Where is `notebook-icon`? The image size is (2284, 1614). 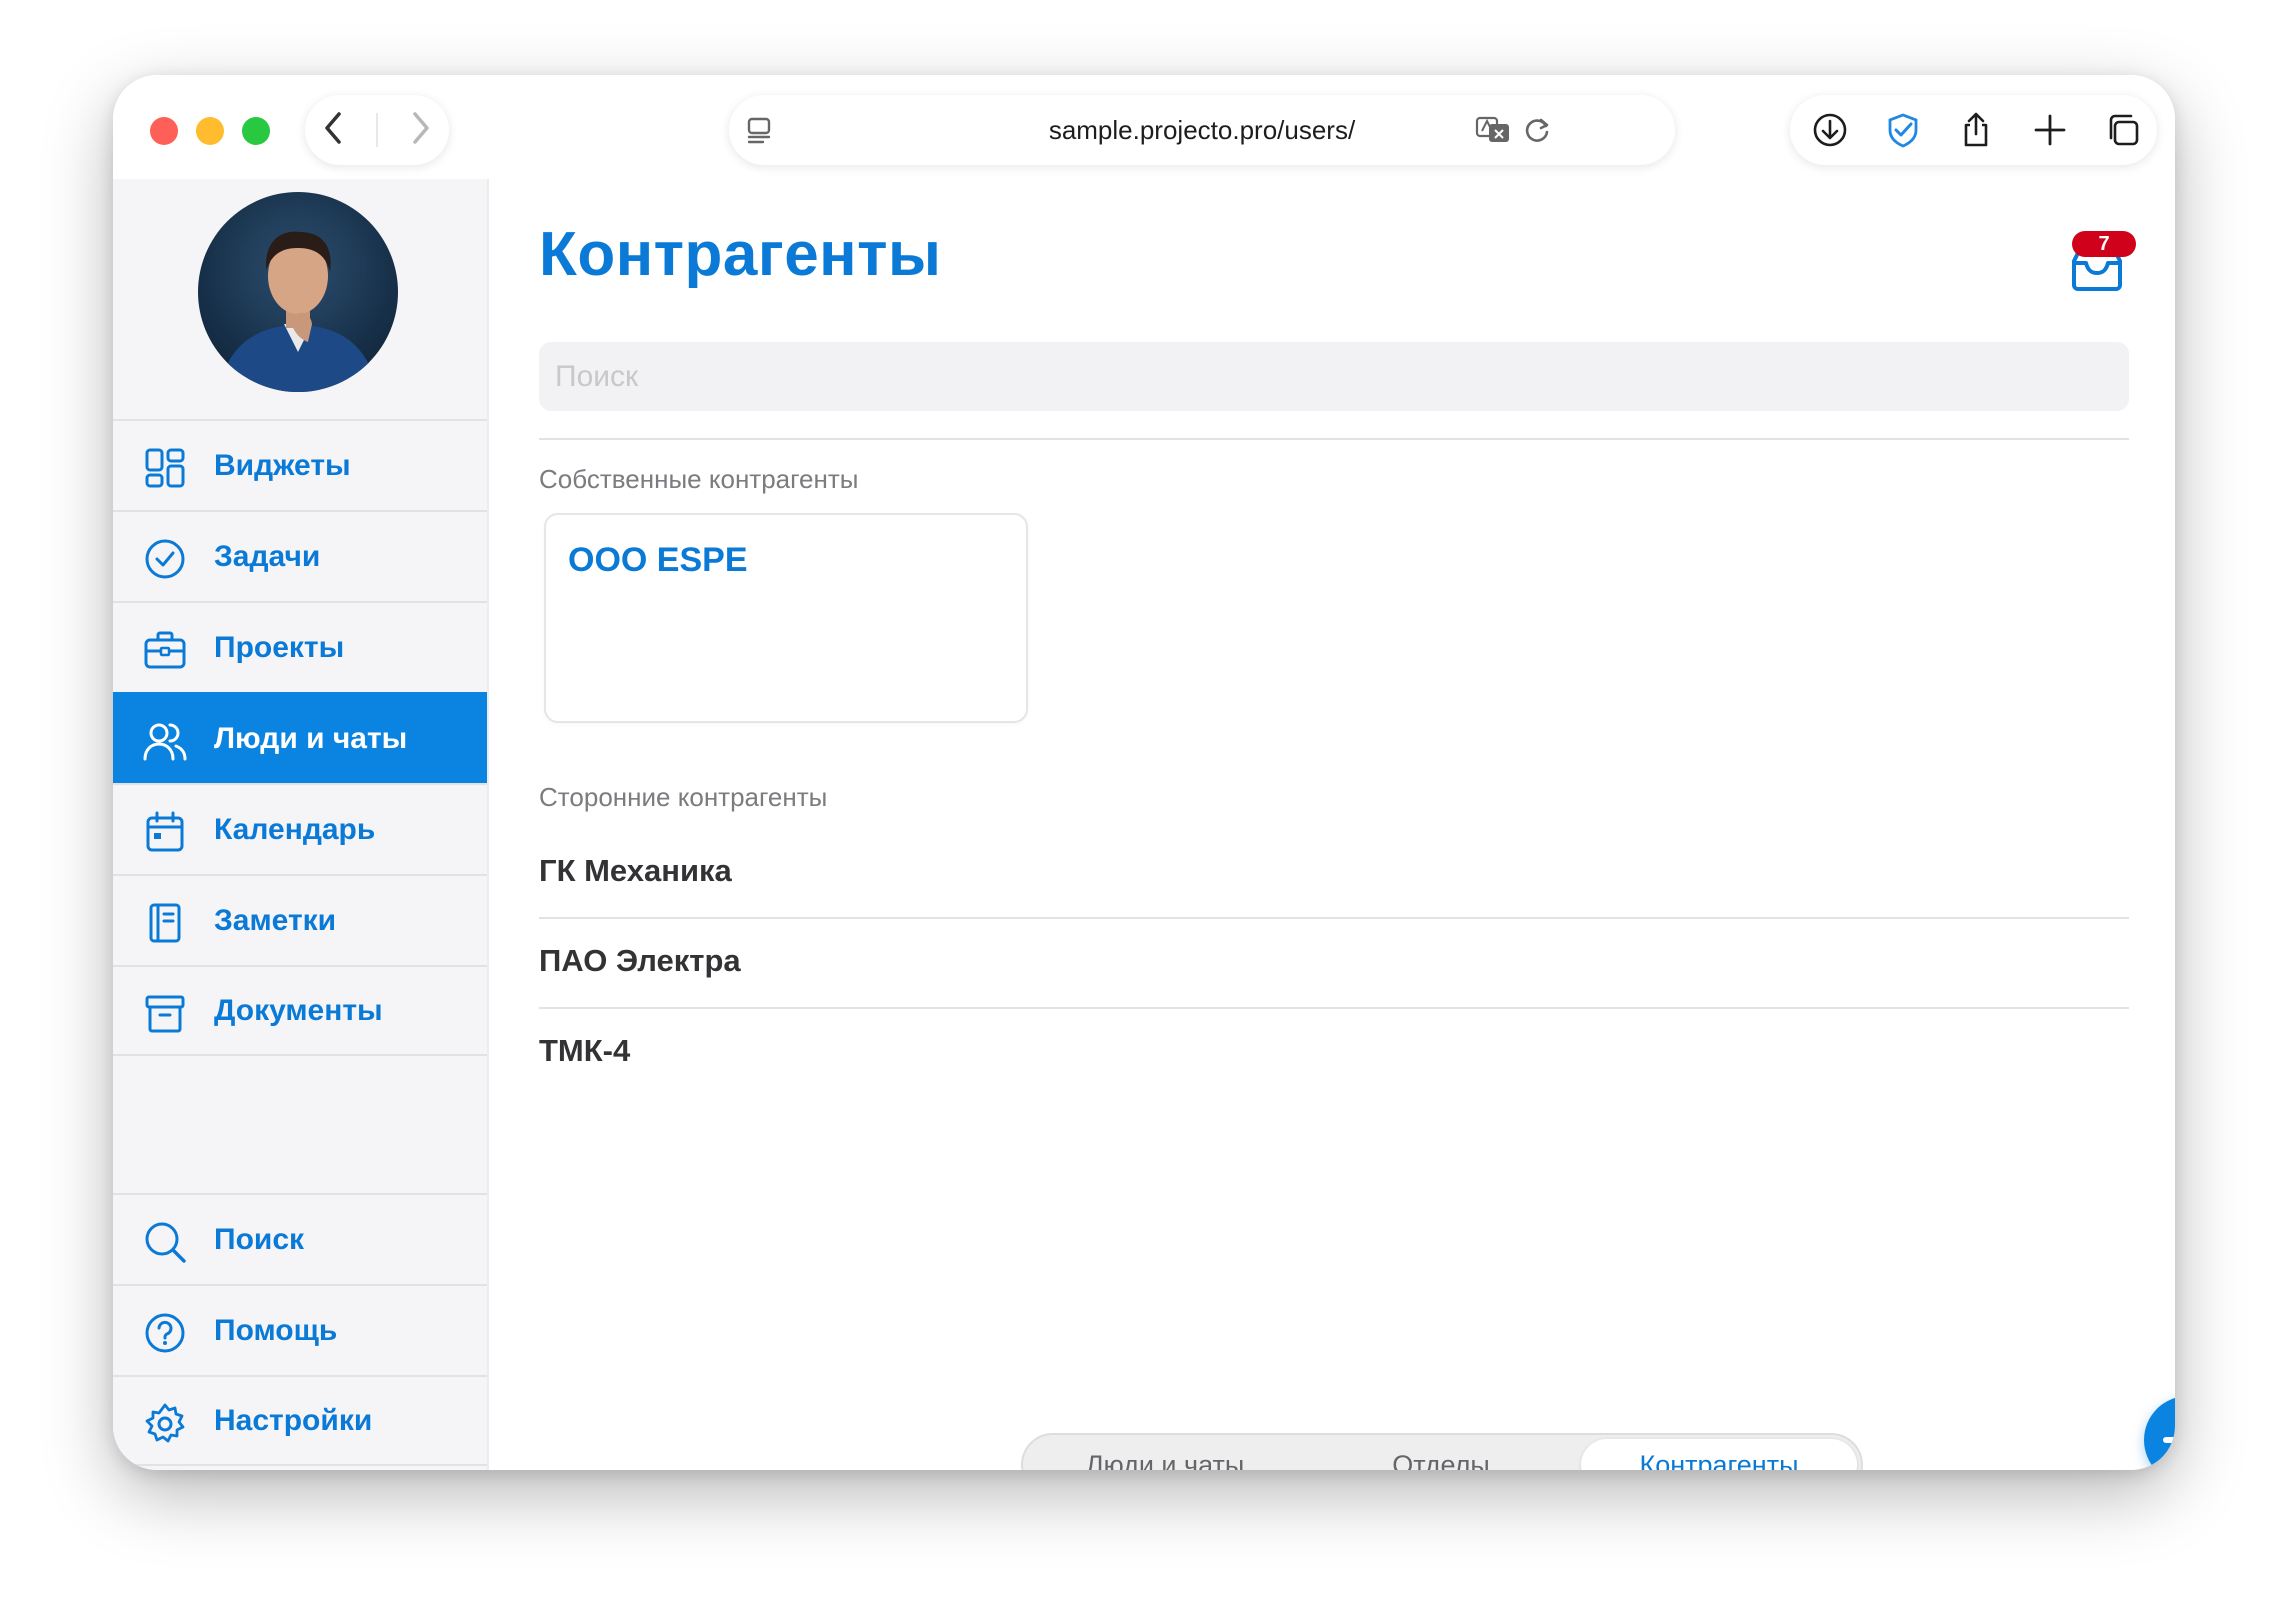 notebook-icon is located at coordinates (165, 923).